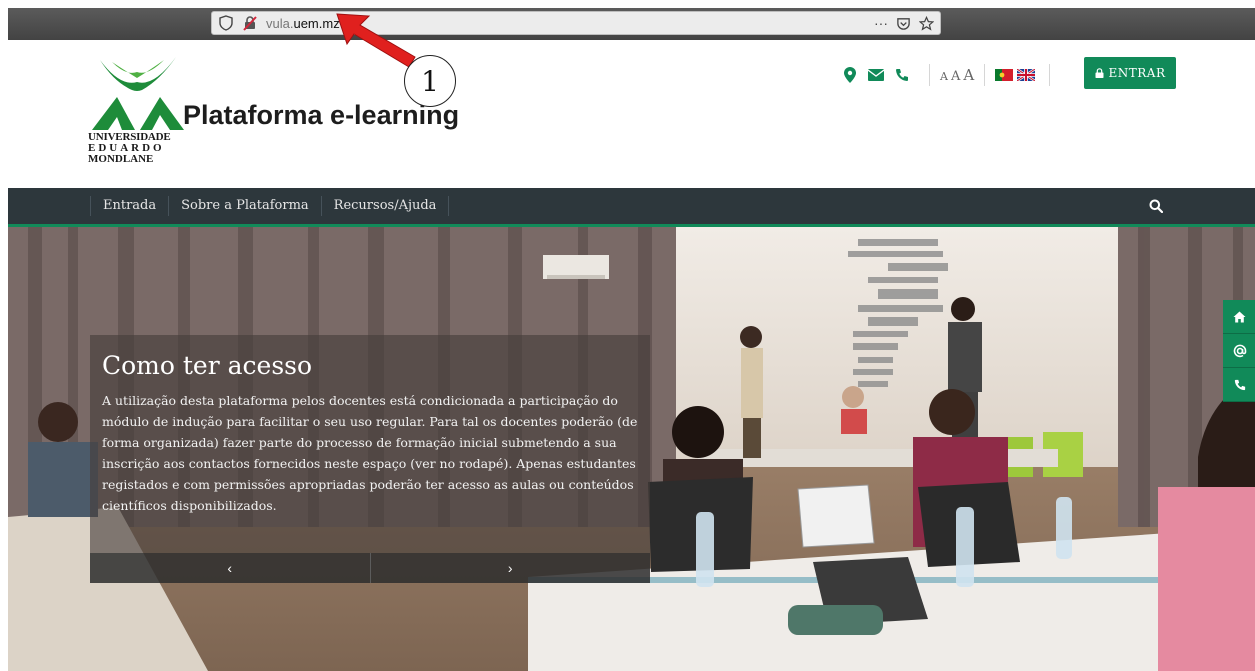 The width and height of the screenshot is (1255, 671). Describe the element at coordinates (1004, 75) in the screenshot. I see `portugal-flag-icon` at that location.